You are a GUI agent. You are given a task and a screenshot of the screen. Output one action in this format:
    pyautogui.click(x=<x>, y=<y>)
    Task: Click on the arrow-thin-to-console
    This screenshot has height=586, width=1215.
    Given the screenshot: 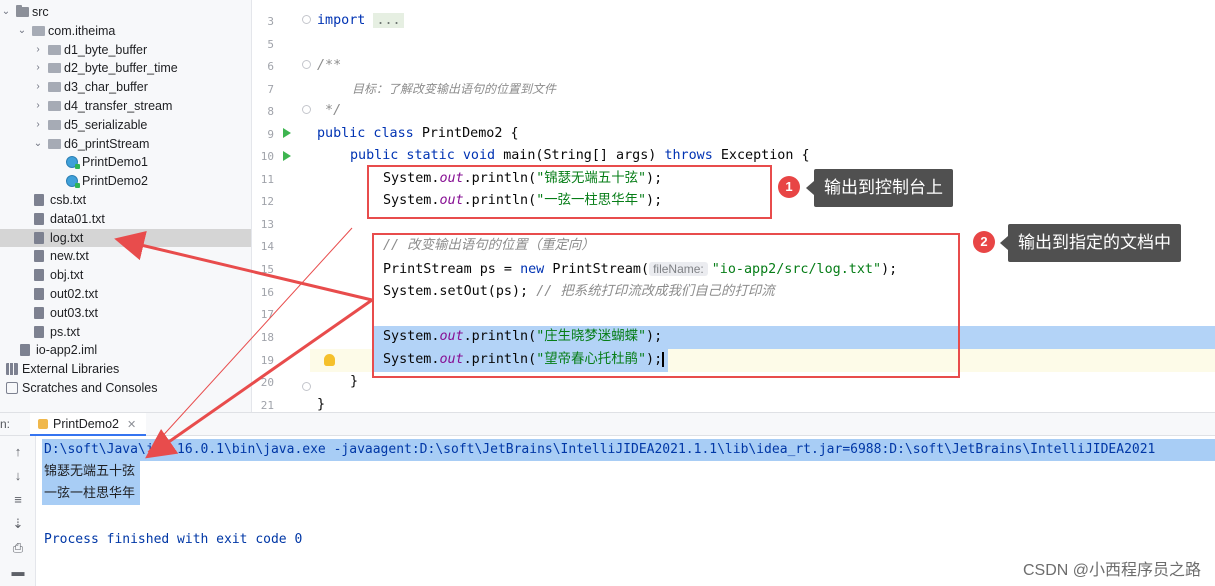 What is the action you would take?
    pyautogui.click(x=250, y=340)
    